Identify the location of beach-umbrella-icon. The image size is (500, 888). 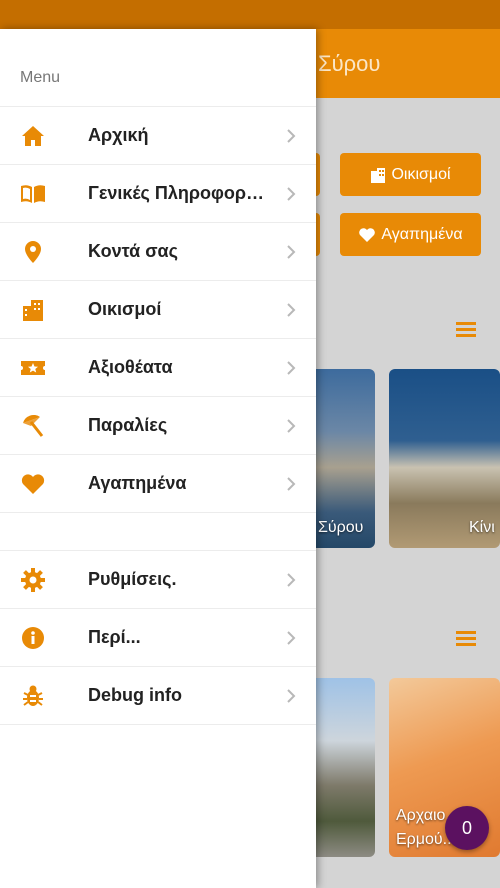
(33, 425).